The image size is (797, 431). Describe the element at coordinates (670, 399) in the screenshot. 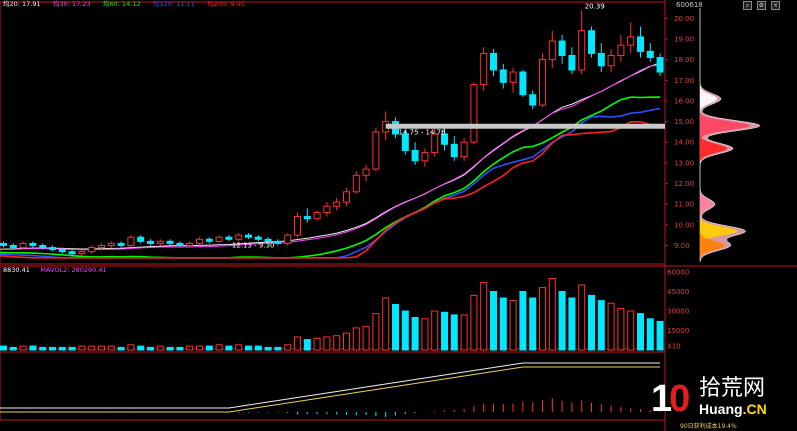

I see `watermark-number: 10` at that location.